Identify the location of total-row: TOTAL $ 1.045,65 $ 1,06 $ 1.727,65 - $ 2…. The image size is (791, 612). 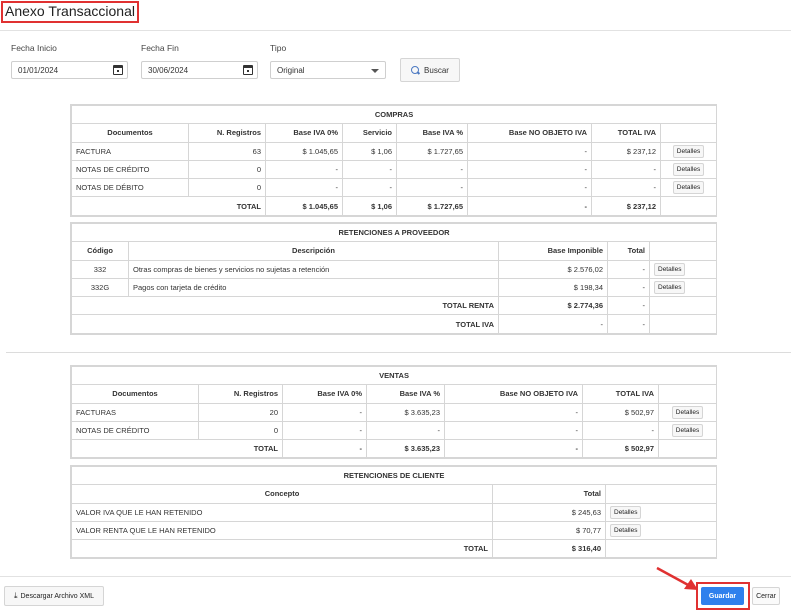
(394, 206).